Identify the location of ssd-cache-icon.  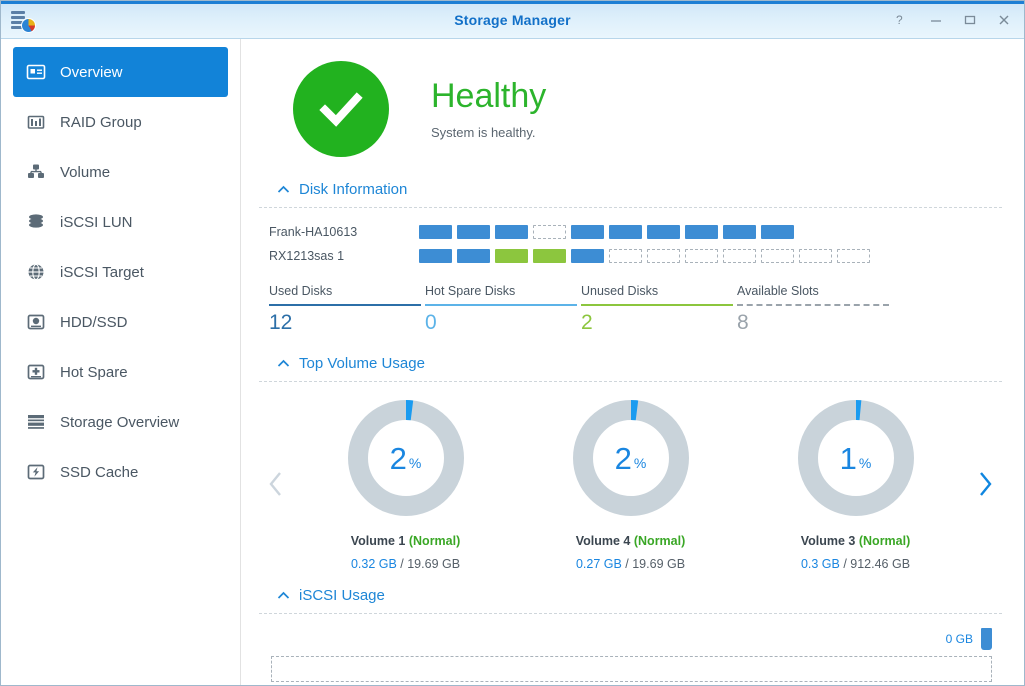
(36, 472).